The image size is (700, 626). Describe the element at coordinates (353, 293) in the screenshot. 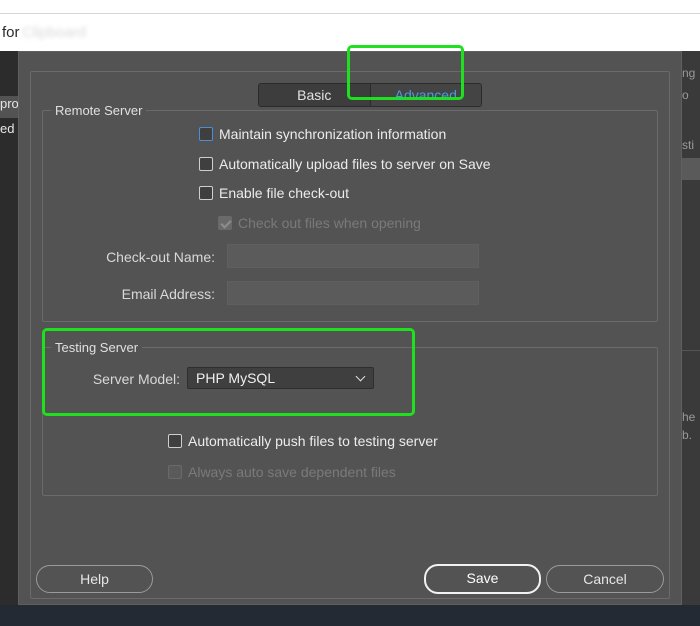

I see `email-address-field` at that location.